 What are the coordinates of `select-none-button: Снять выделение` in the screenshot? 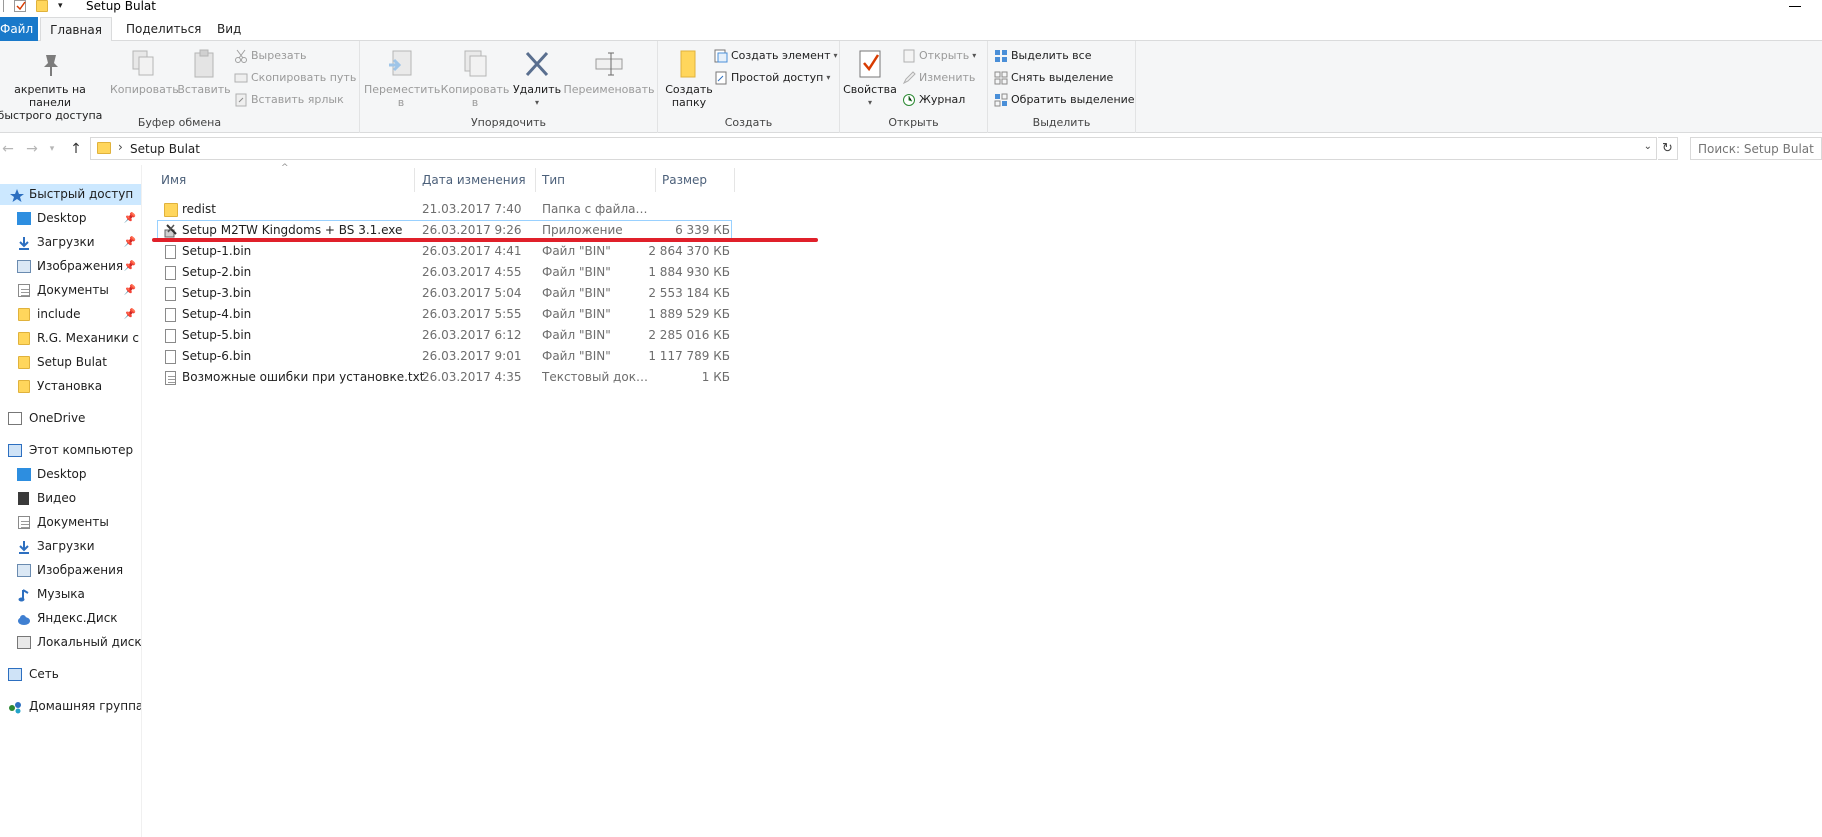 It's located at (1053, 78).